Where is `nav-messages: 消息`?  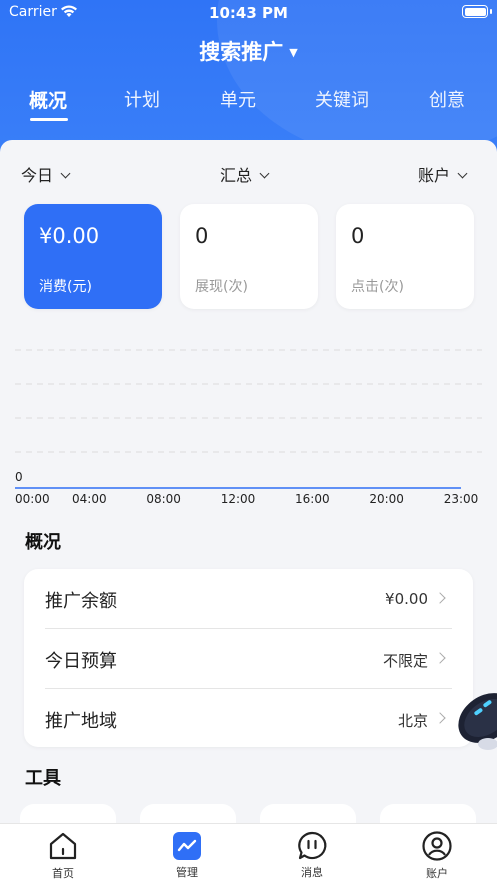 nav-messages: 消息 is located at coordinates (312, 853).